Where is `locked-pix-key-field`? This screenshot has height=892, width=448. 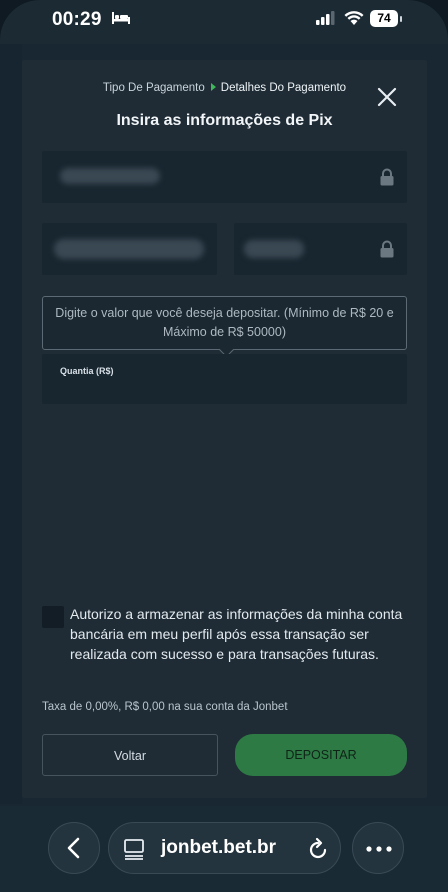
locked-pix-key-field is located at coordinates (320, 249).